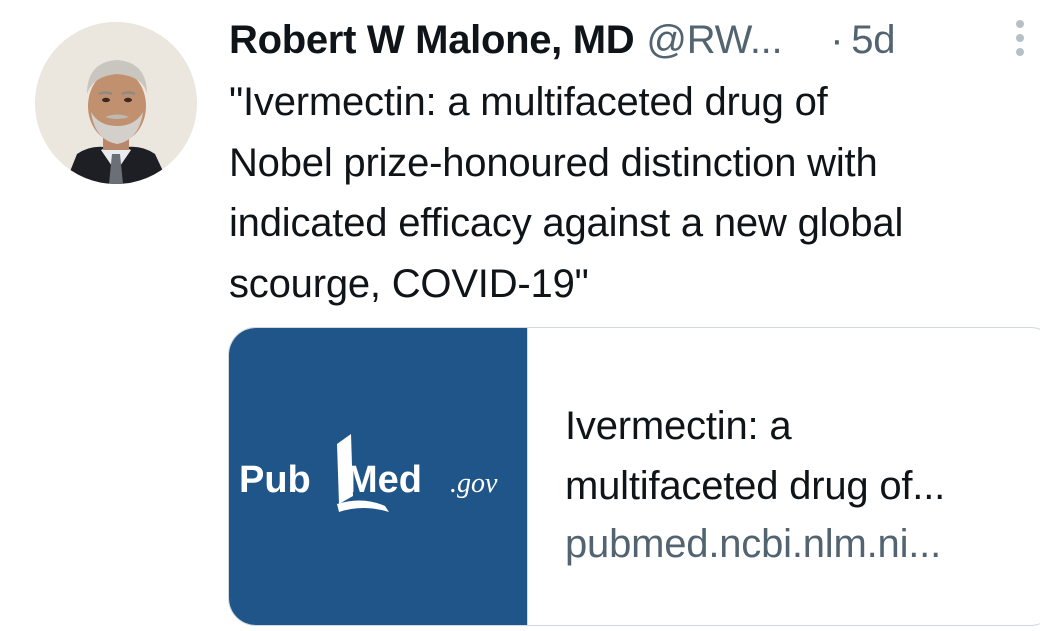 The width and height of the screenshot is (1040, 631). I want to click on svg-text: Pub, so click(275, 480).